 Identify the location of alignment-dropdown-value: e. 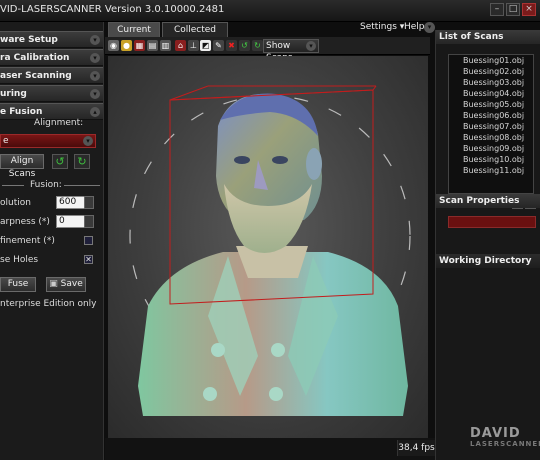
(6, 141).